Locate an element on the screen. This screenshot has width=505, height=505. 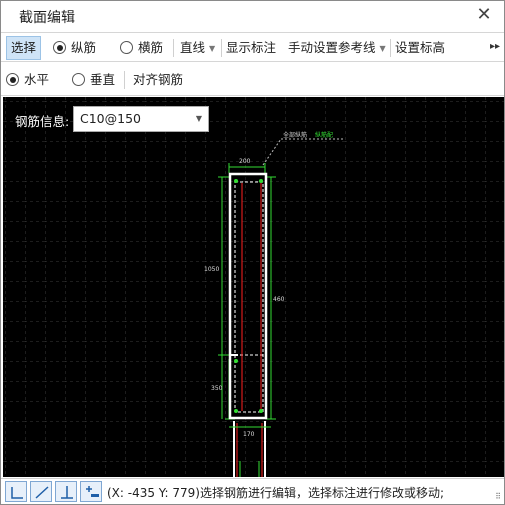
radio-horizontal: 水平 is located at coordinates (27, 80).